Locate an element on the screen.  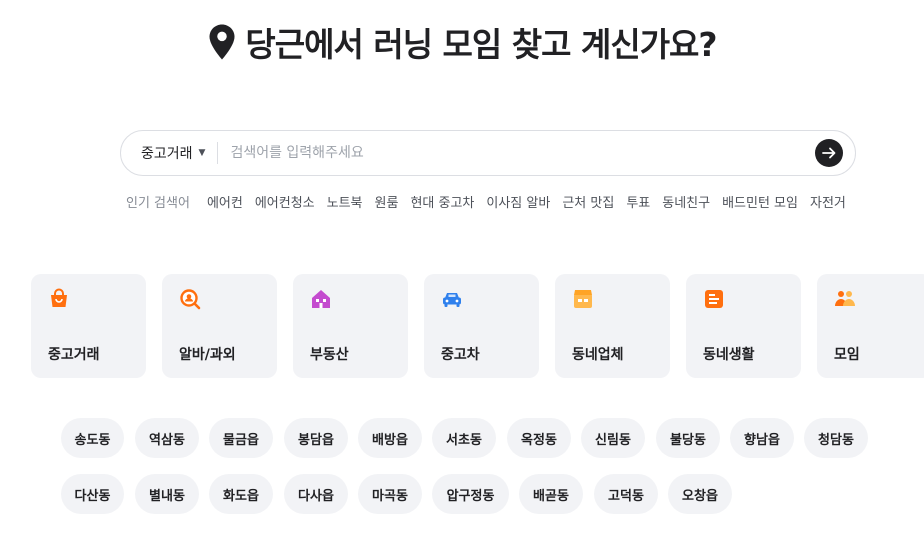
neighborhood-chip: 신림동 is located at coordinates (613, 438).